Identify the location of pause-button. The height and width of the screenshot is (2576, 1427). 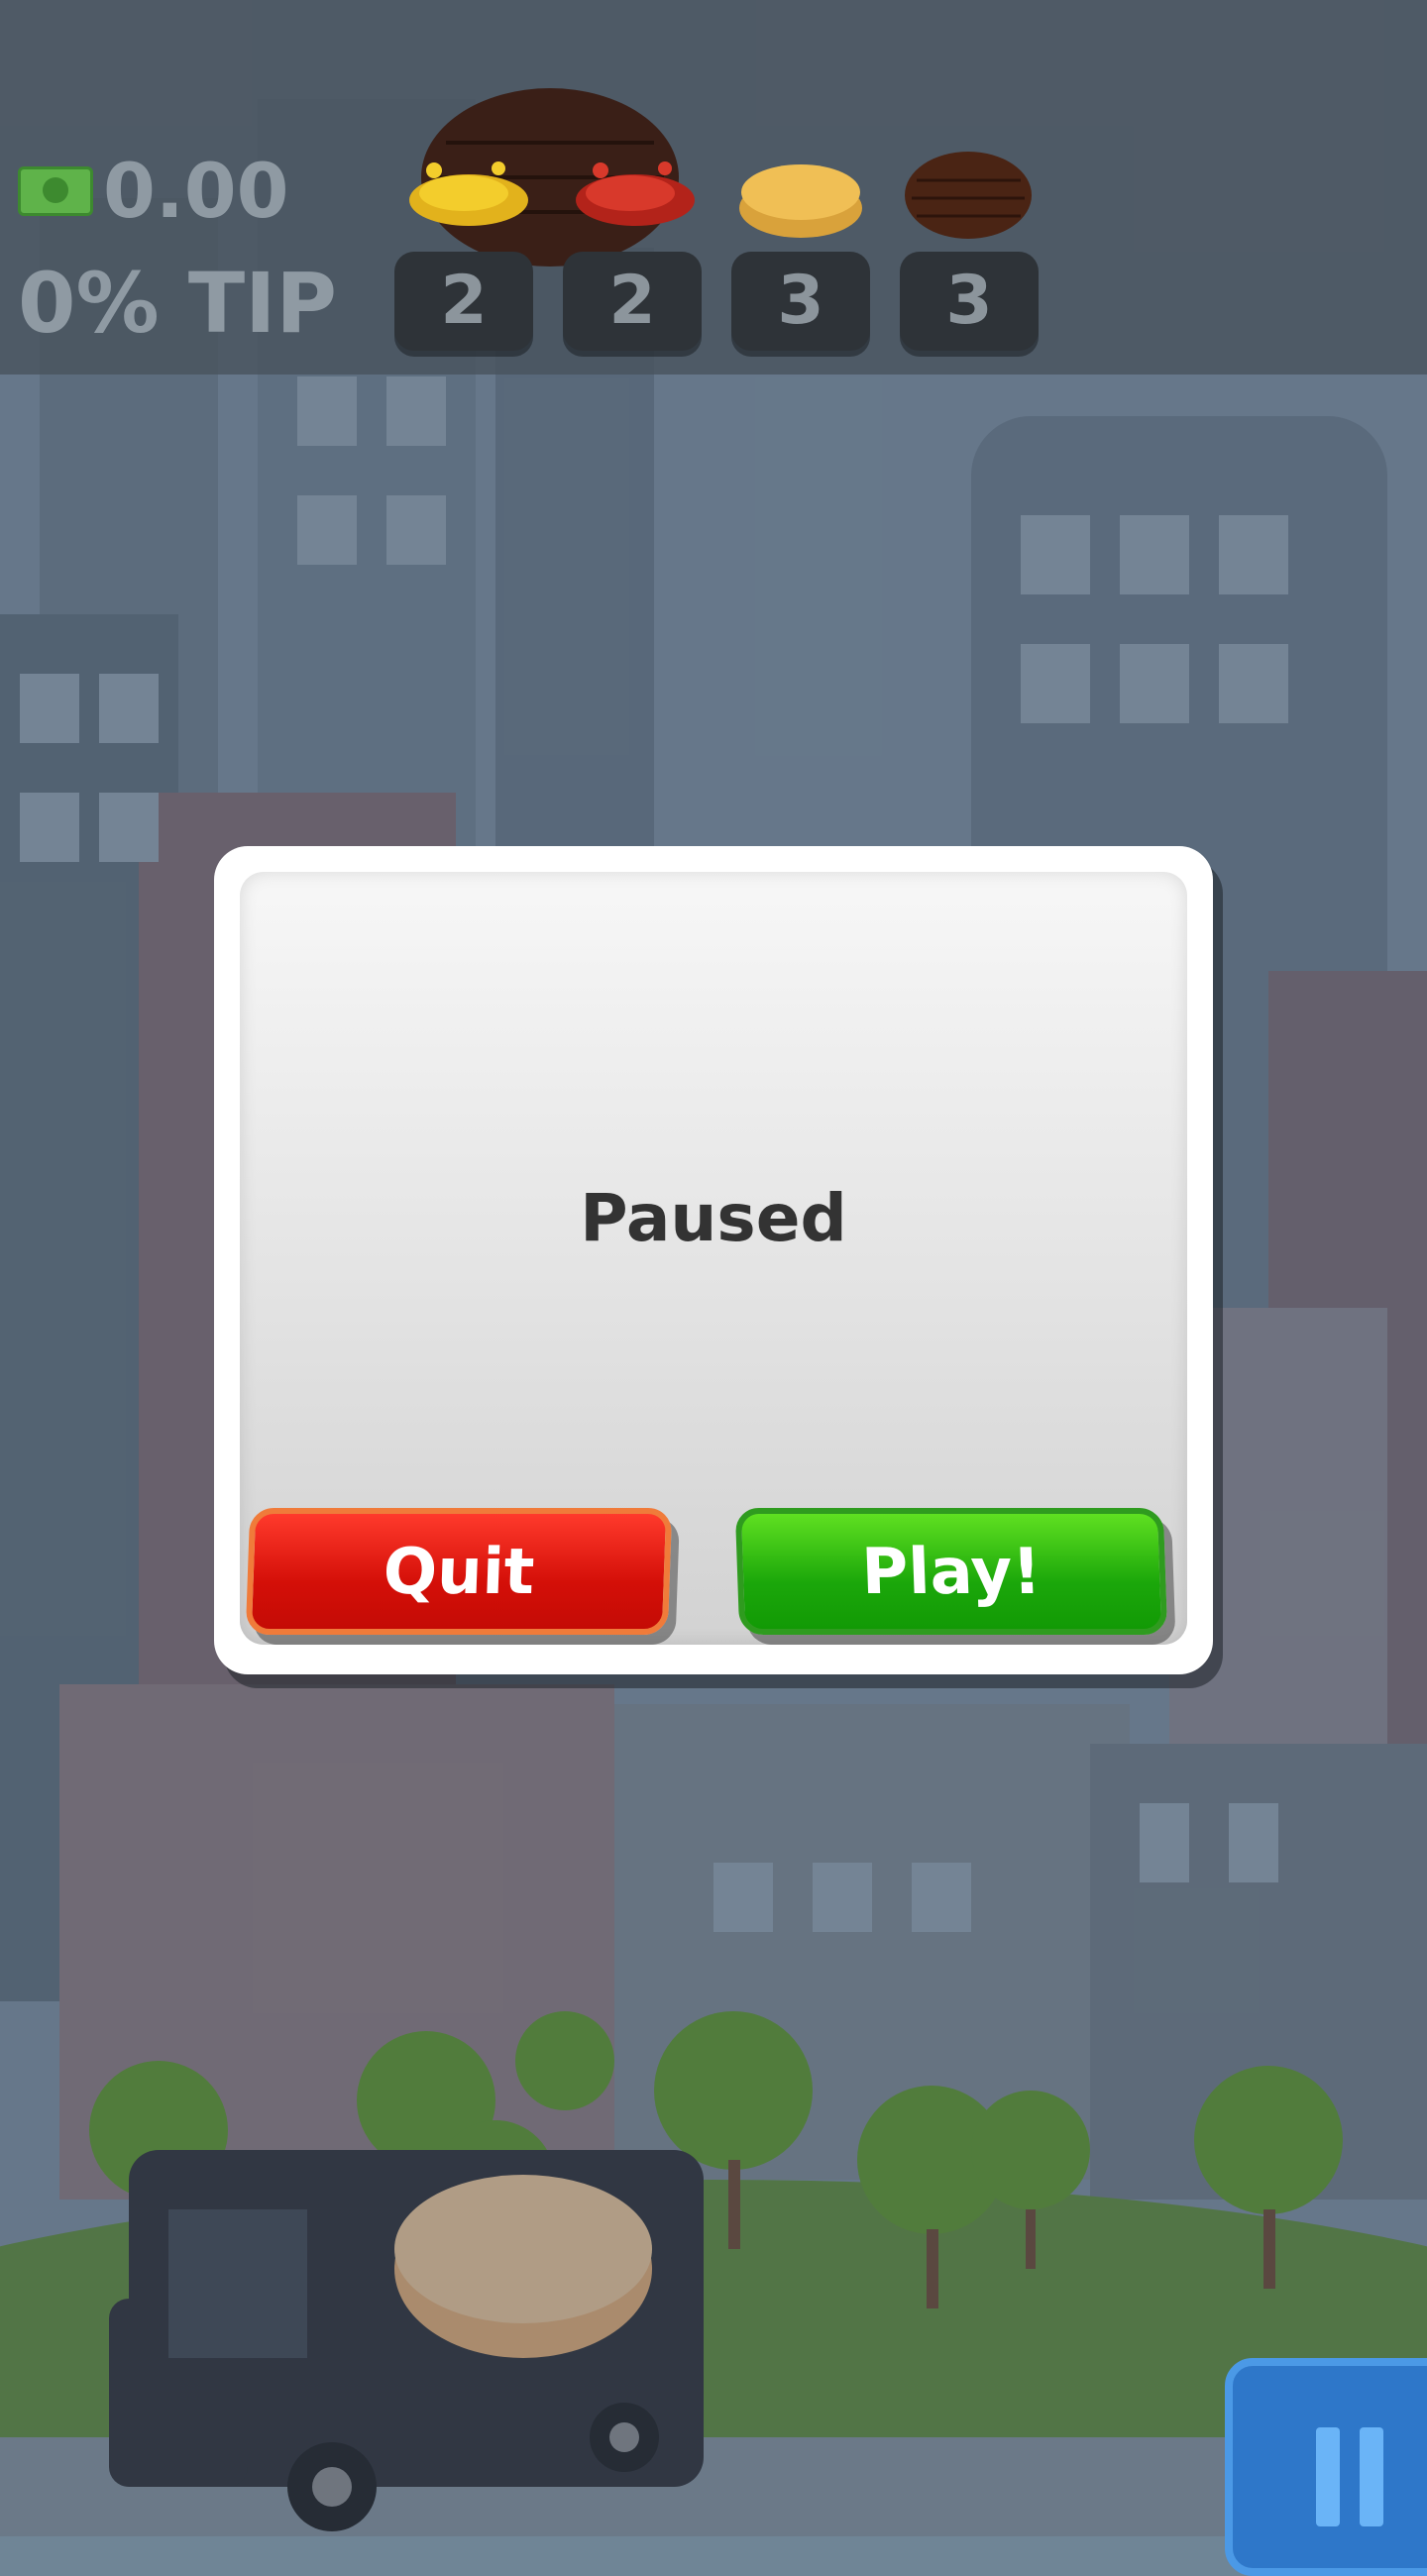
(1326, 2467).